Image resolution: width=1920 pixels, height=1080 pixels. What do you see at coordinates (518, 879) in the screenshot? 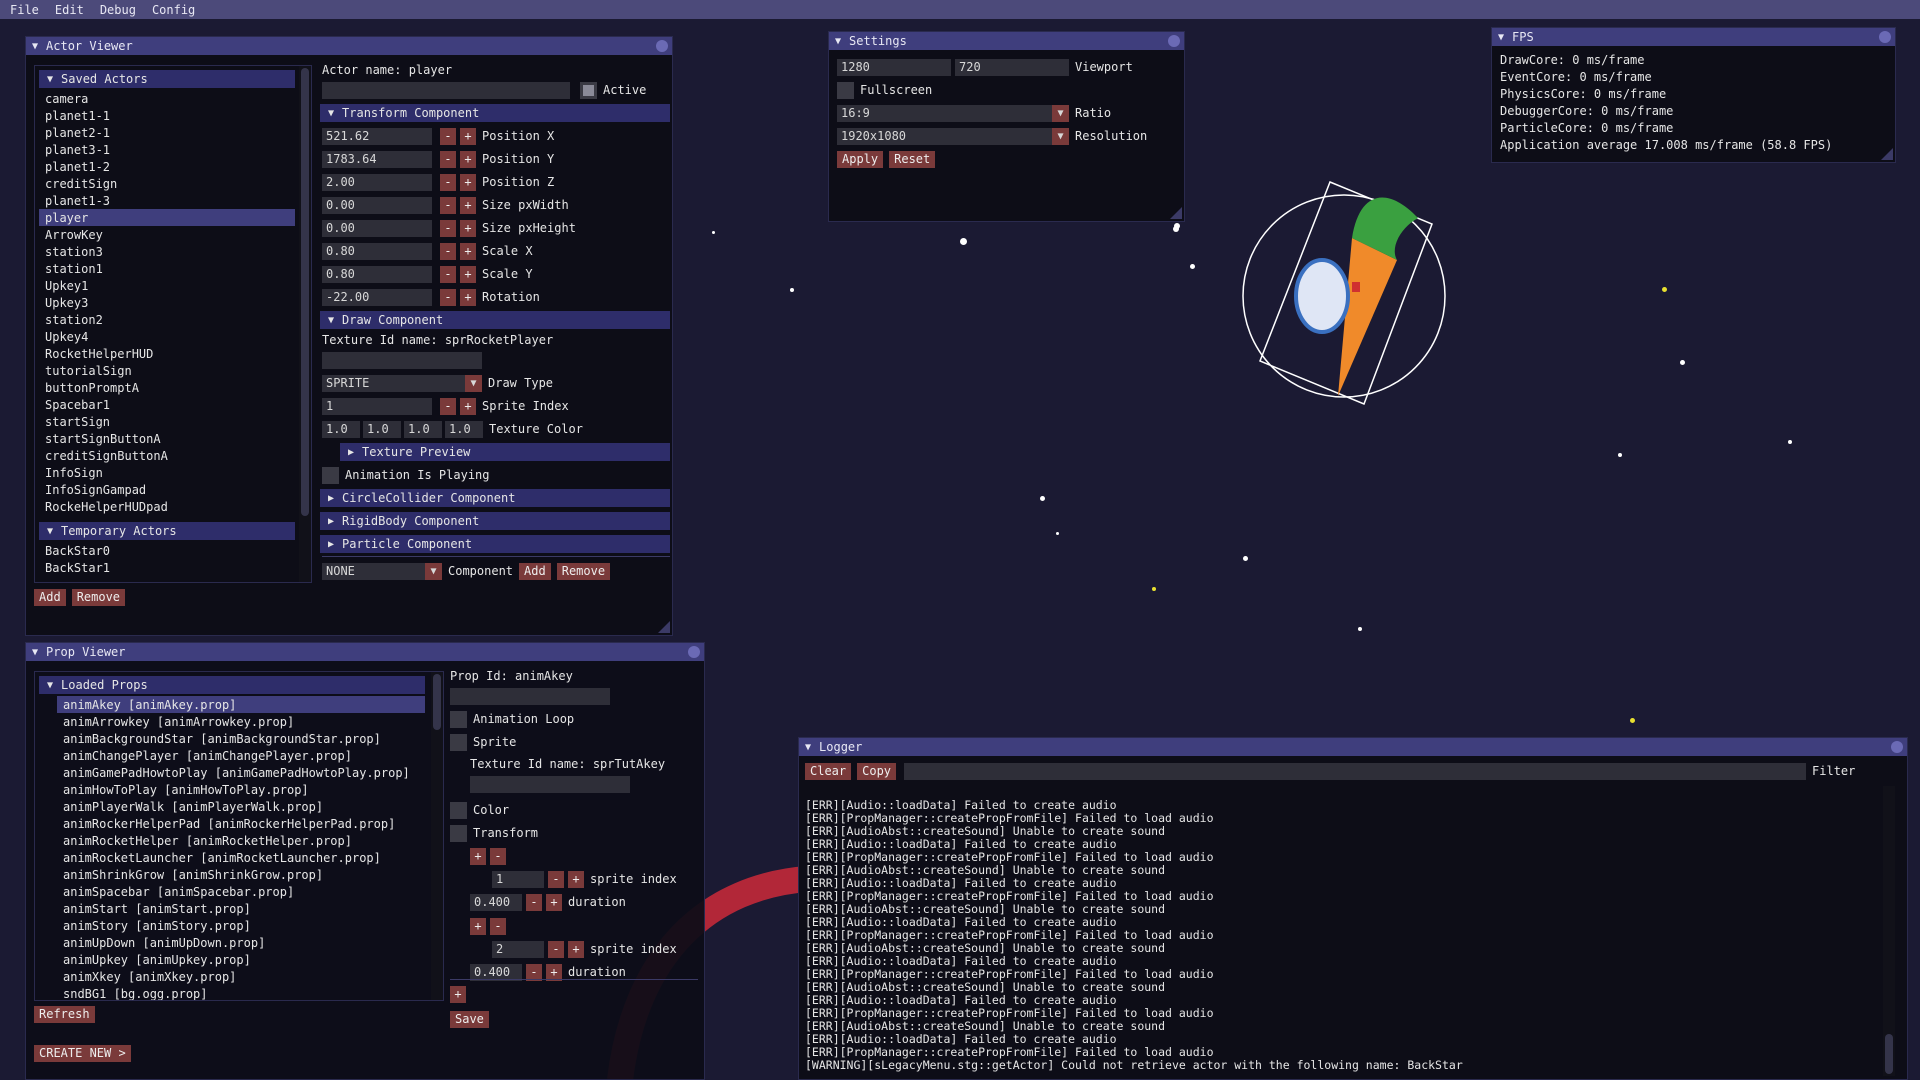
I see `frame-sprite-index-input: 1` at bounding box center [518, 879].